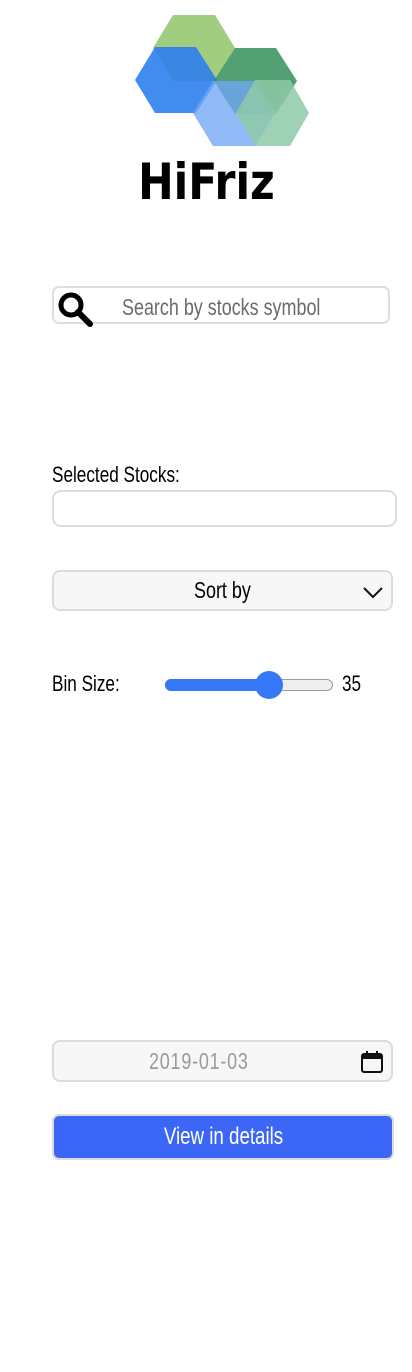 The image size is (412, 1372). I want to click on brand-logo, so click(222, 80).